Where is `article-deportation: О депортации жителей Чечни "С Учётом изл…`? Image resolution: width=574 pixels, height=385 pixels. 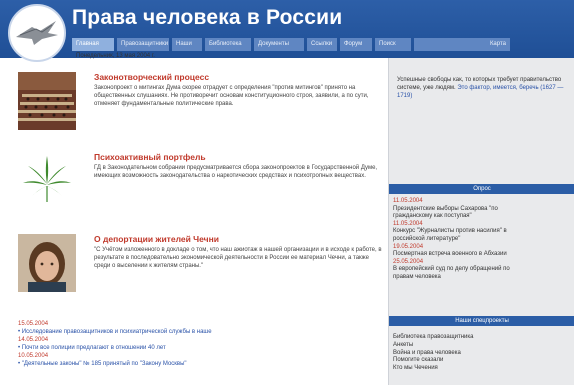 article-deportation: О депортации жителей Чечни "С Учётом изл… is located at coordinates (203, 269).